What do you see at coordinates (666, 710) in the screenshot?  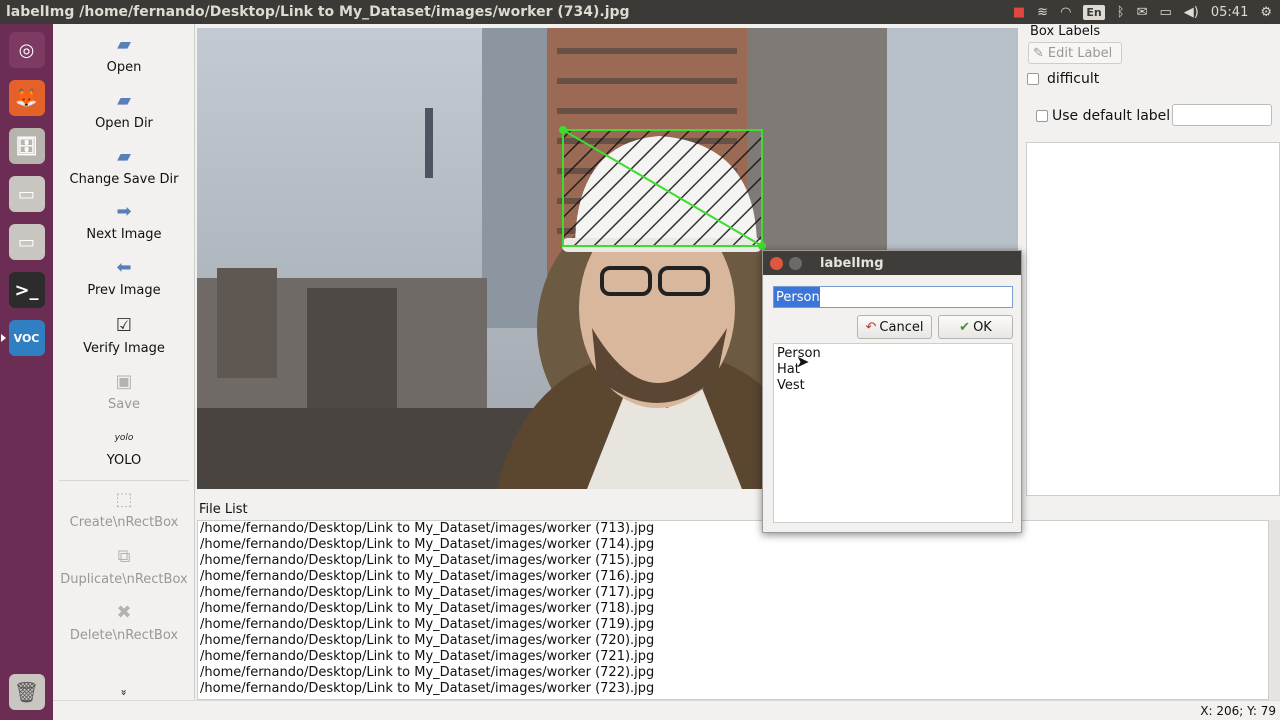 I see `status-bar: X: 206; Y: 79` at bounding box center [666, 710].